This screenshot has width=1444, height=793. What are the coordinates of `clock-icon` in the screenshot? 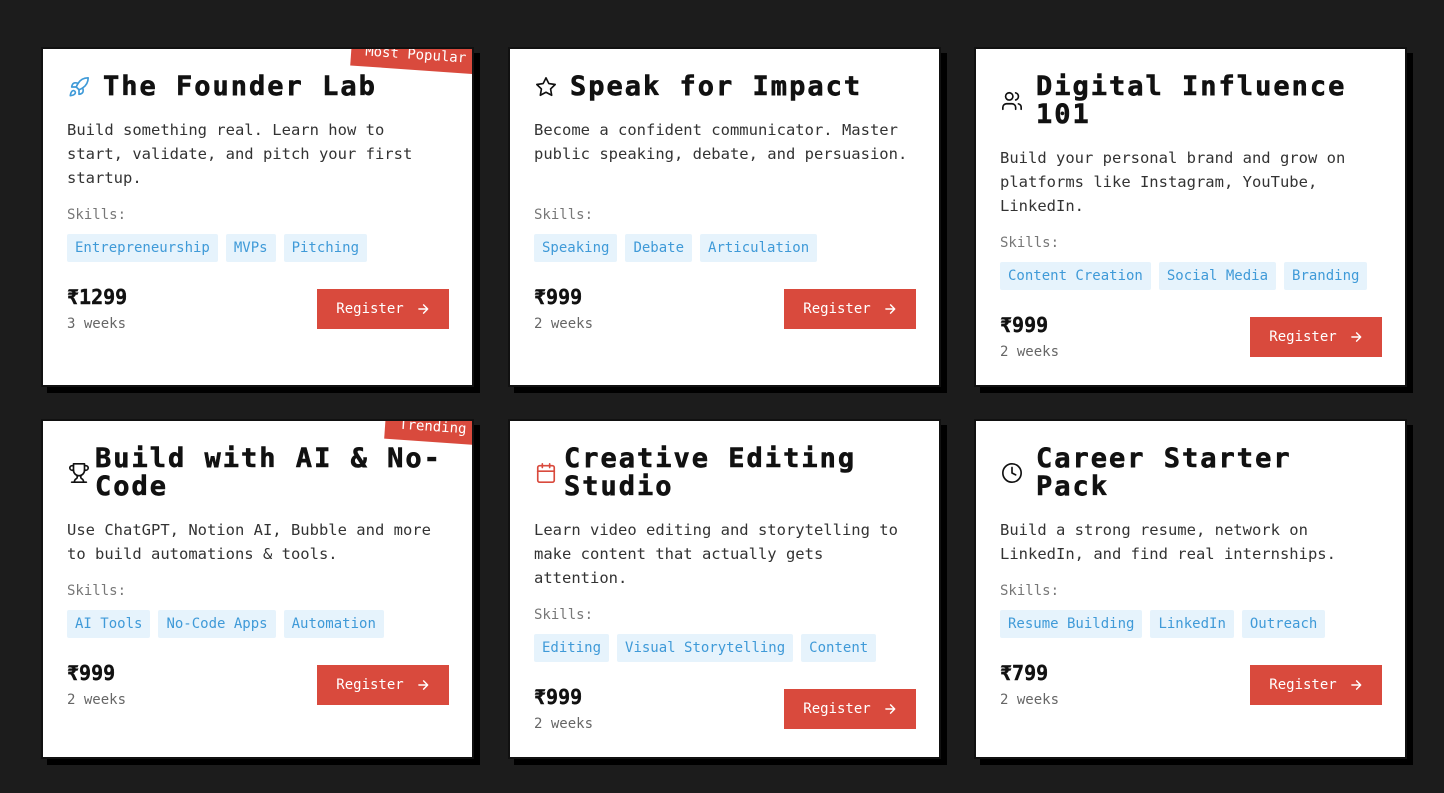 It's located at (1012, 473).